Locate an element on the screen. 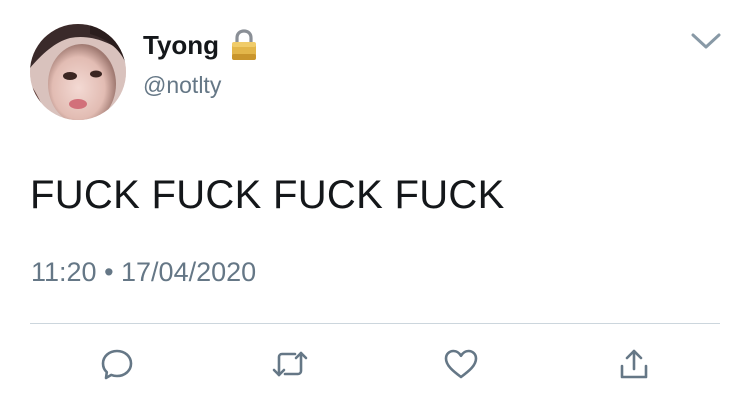 Image resolution: width=750 pixels, height=416 pixels. reply-icon is located at coordinates (117, 366).